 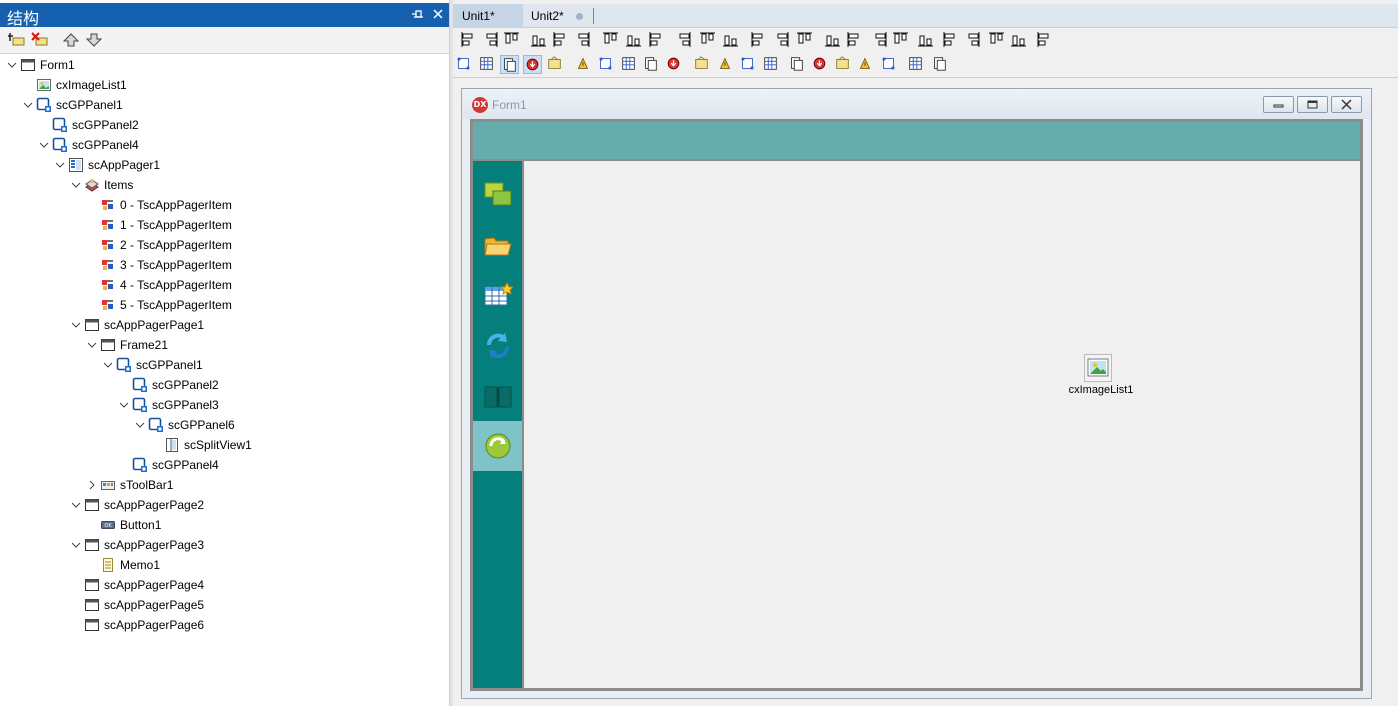 What do you see at coordinates (224, 585) in the screenshot?
I see `tree-node: scAppPagerPage4` at bounding box center [224, 585].